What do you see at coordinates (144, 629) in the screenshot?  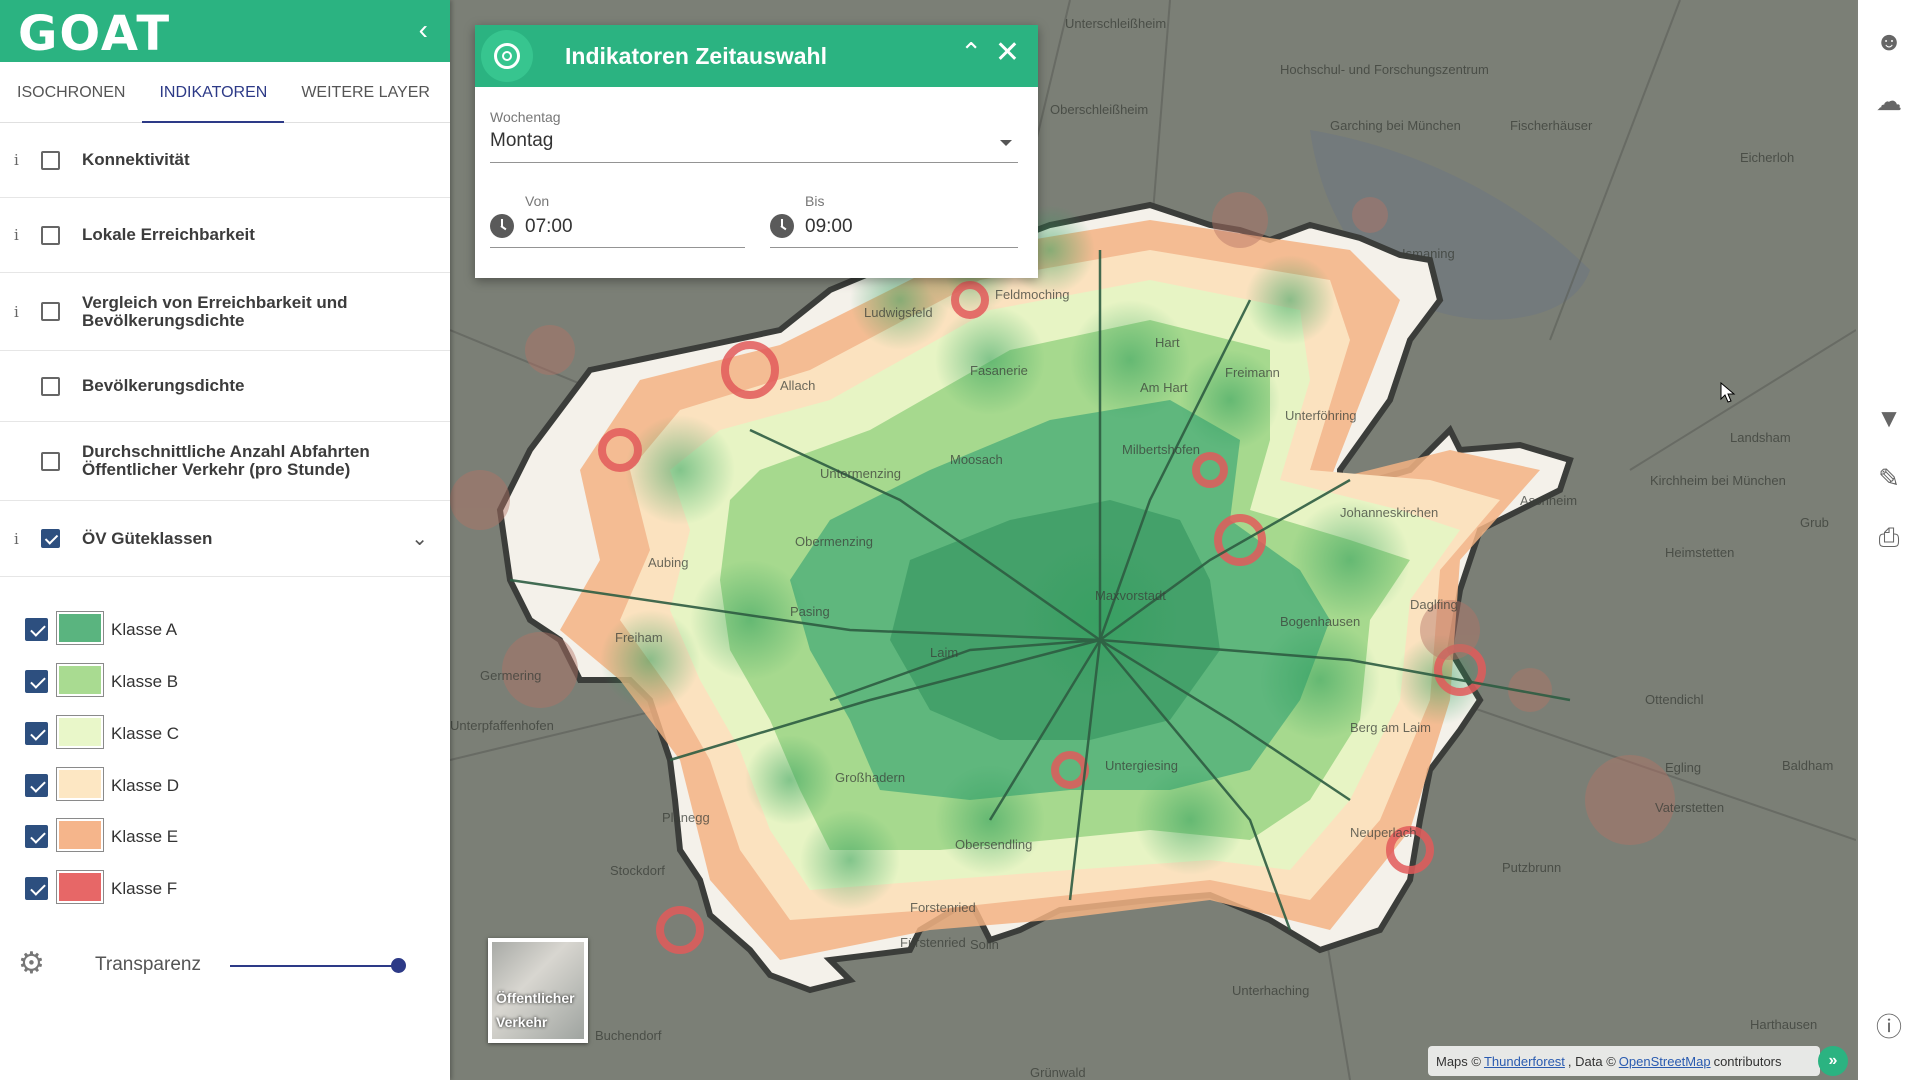 I see `legend-label: Klasse A` at bounding box center [144, 629].